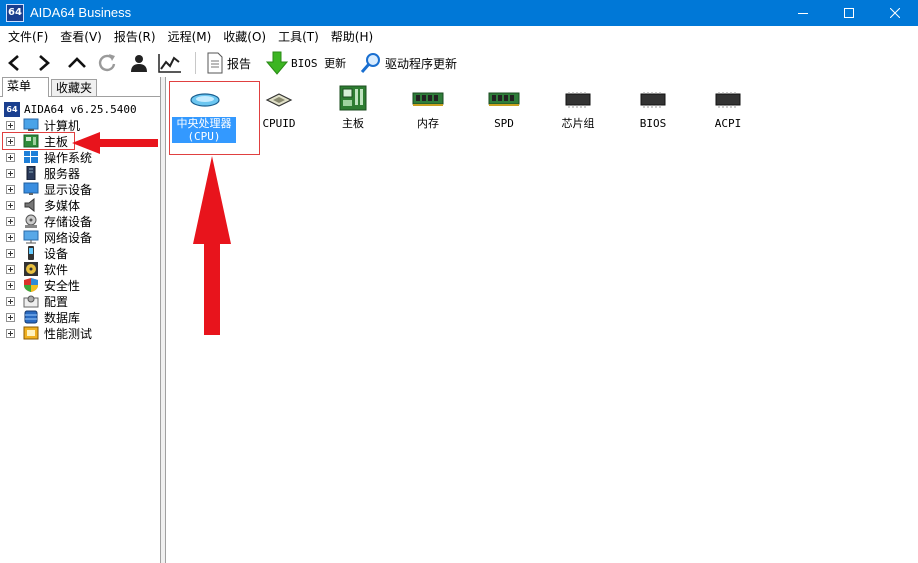  Describe the element at coordinates (653, 120) in the screenshot. I see `bios-item: BIOS` at that location.